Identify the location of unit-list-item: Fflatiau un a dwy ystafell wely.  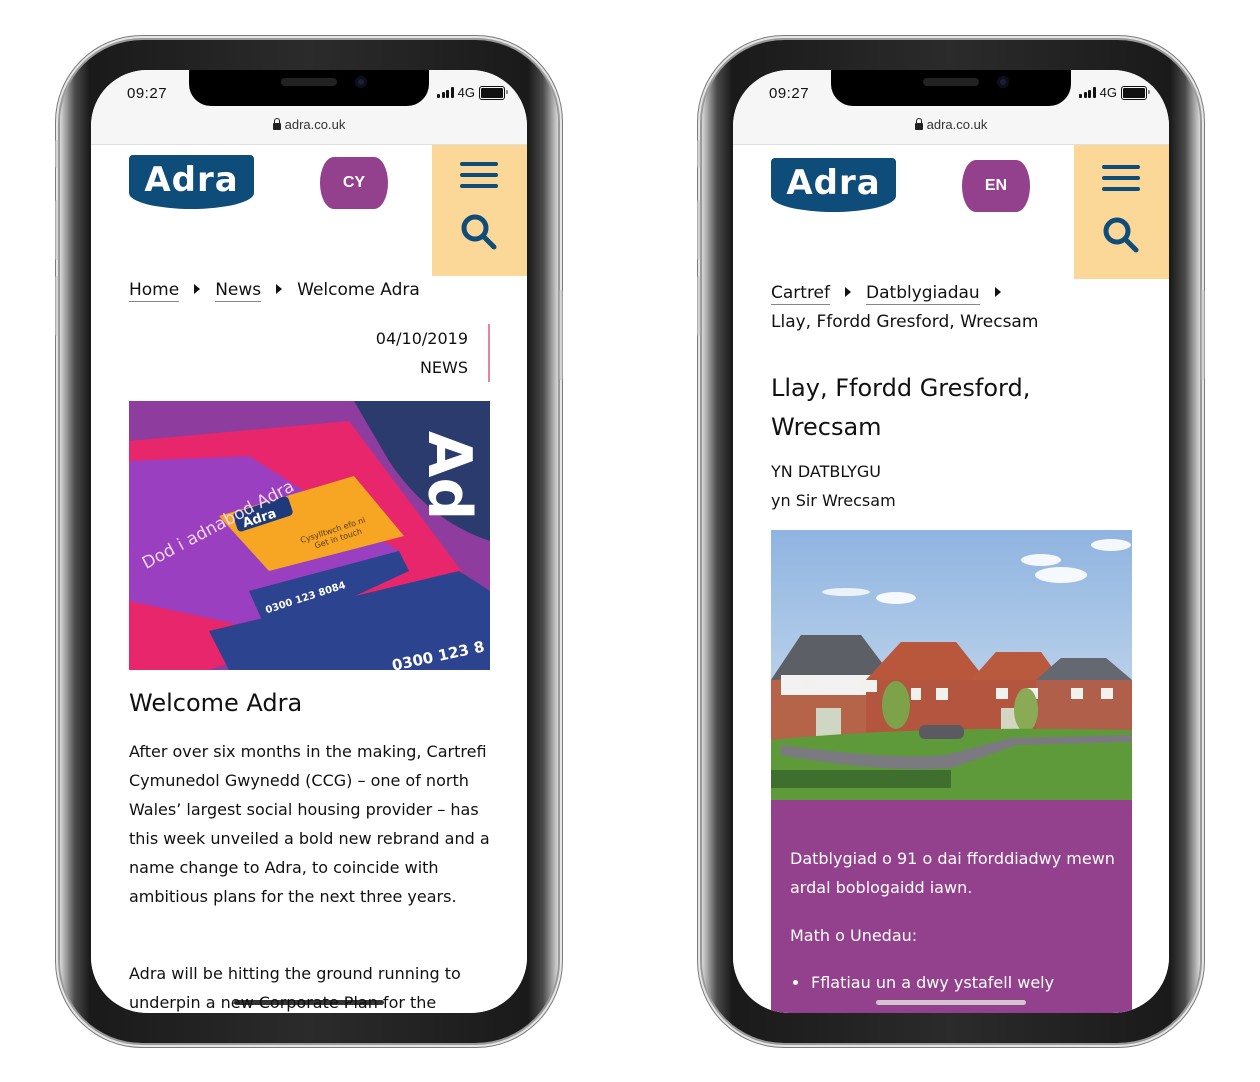
(955, 982).